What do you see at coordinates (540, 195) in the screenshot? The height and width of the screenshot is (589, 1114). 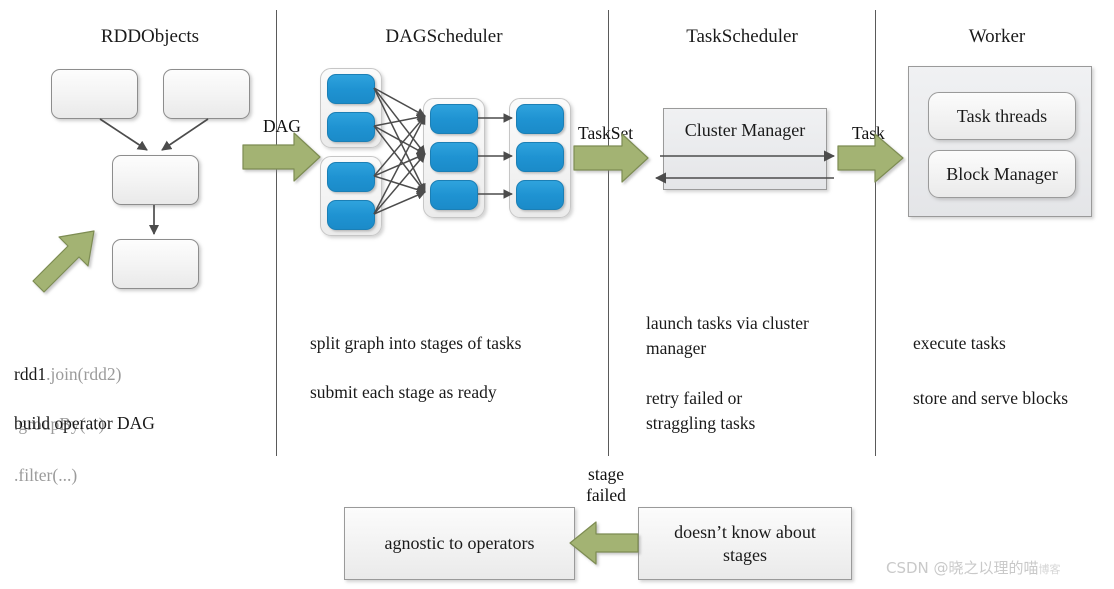 I see `dag-task-d3` at bounding box center [540, 195].